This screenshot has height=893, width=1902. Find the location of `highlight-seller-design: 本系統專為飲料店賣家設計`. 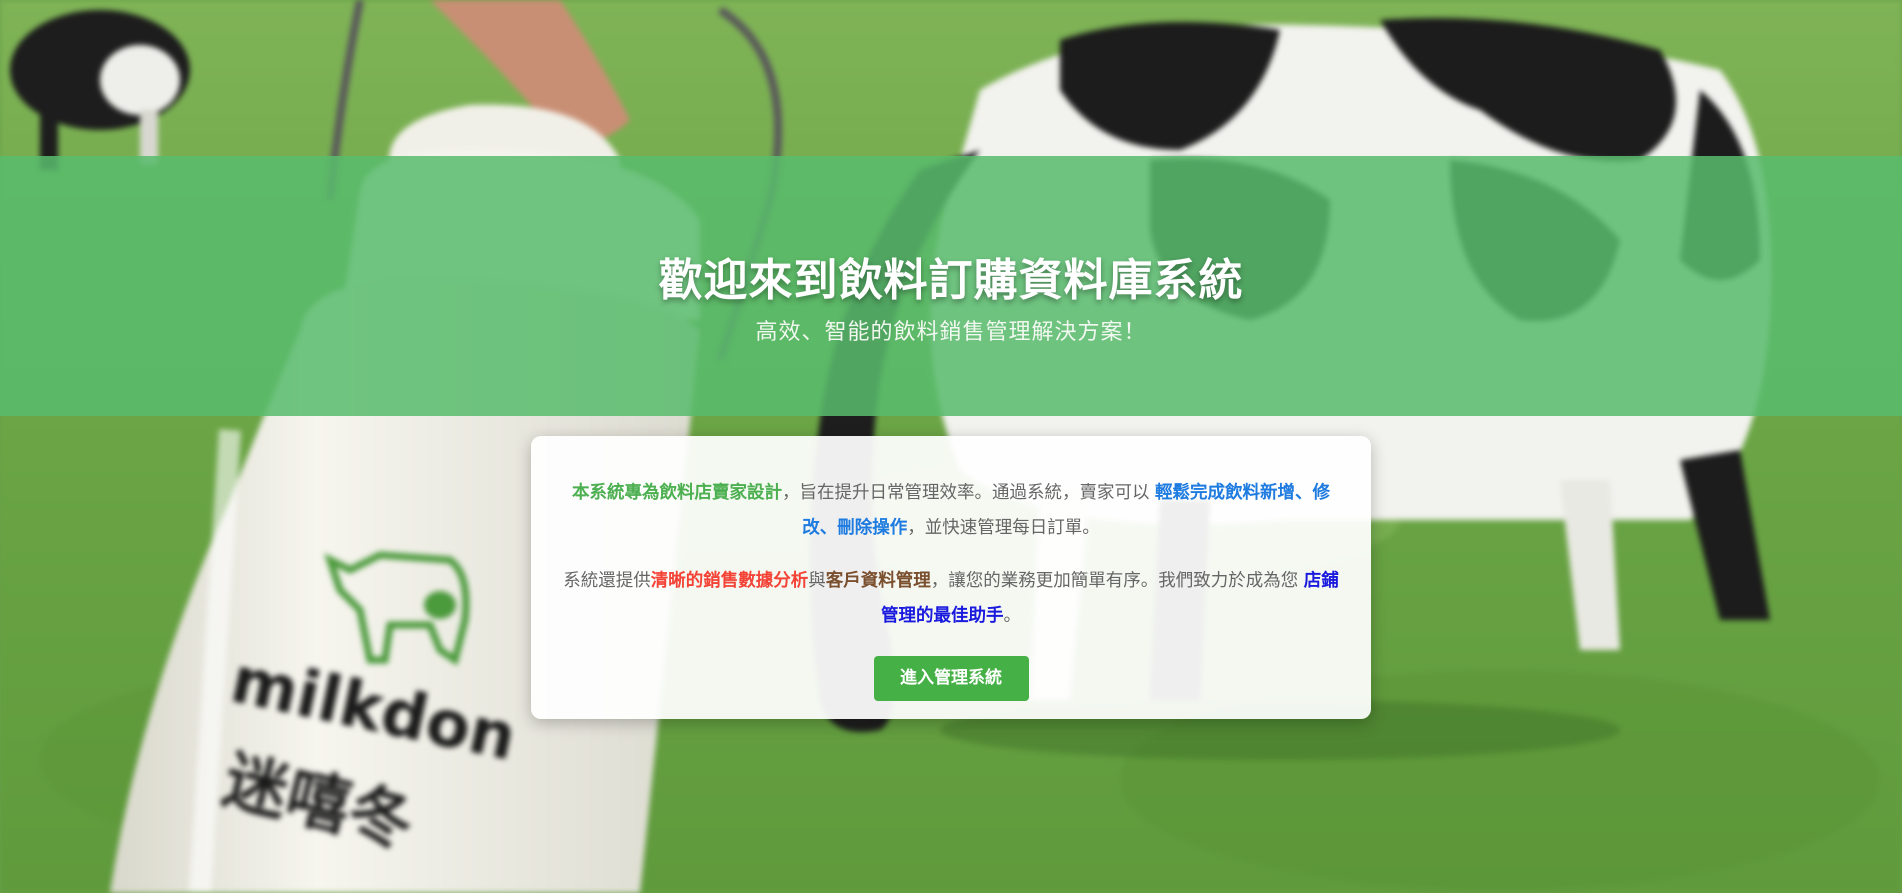

highlight-seller-design: 本系統專為飲料店賣家設計 is located at coordinates (676, 493).